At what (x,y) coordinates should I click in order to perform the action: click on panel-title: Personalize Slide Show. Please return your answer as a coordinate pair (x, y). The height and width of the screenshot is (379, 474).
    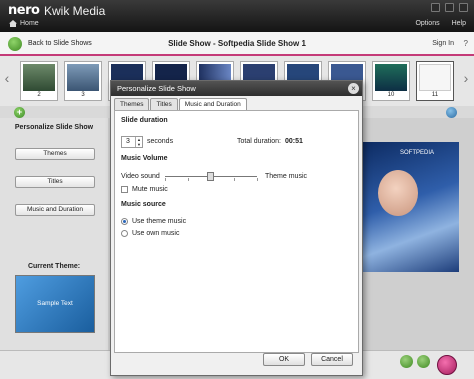
    Looking at the image, I should click on (54, 127).